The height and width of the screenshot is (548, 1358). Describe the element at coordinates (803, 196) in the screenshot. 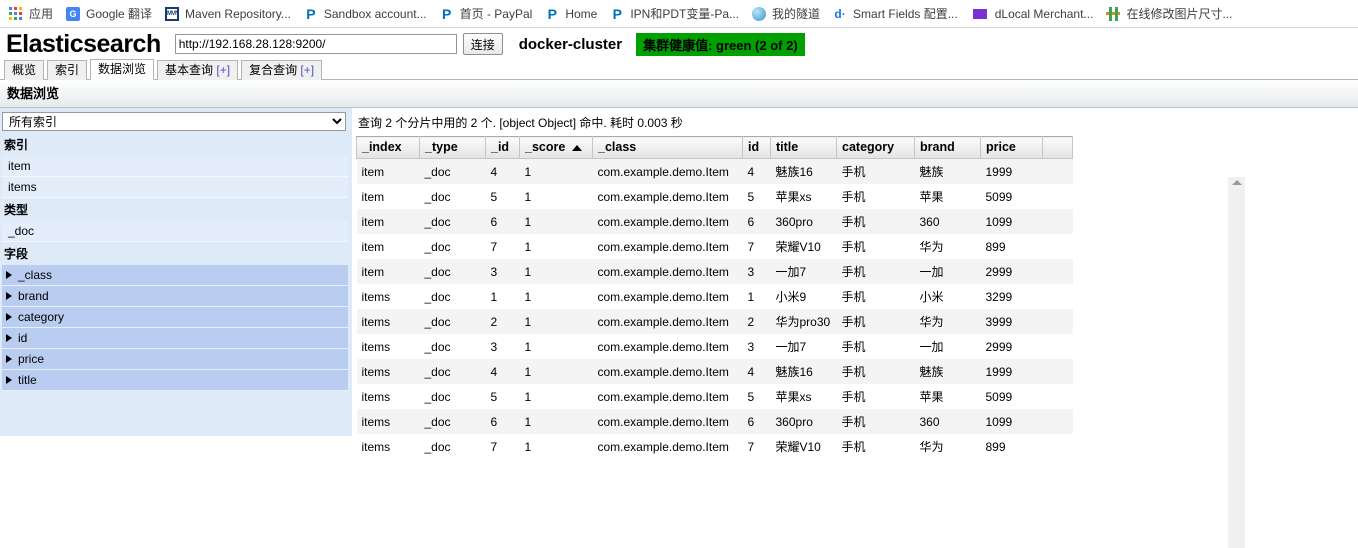

I see `table-cell: 苹果xs` at that location.